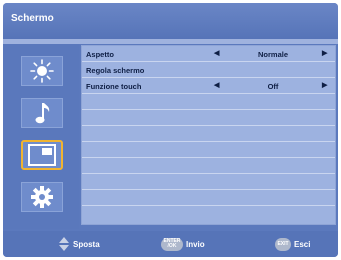 The width and height of the screenshot is (341, 260). What do you see at coordinates (208, 70) in the screenshot?
I see `menu-row-regola-schermo: Regola schermo` at bounding box center [208, 70].